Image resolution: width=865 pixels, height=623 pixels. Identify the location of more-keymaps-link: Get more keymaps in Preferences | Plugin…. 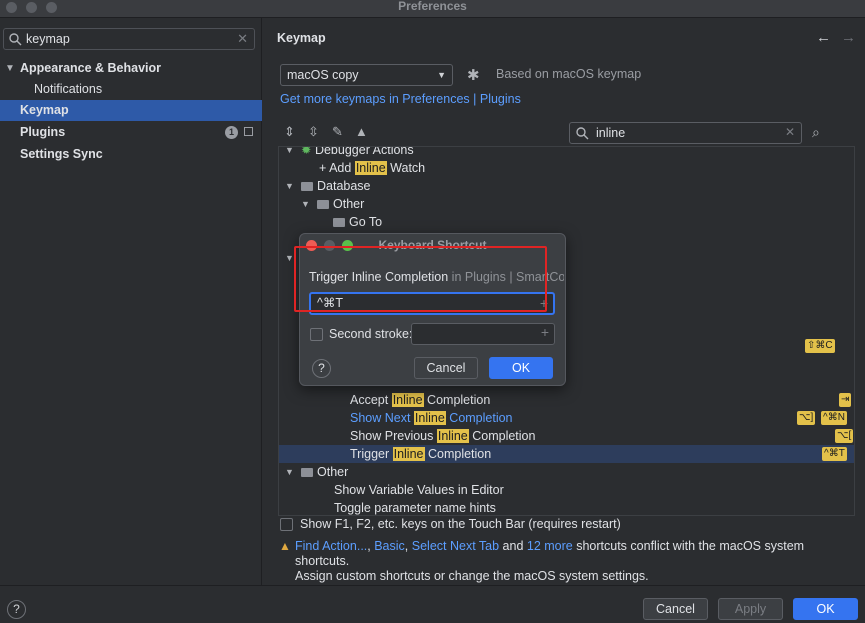
(400, 99).